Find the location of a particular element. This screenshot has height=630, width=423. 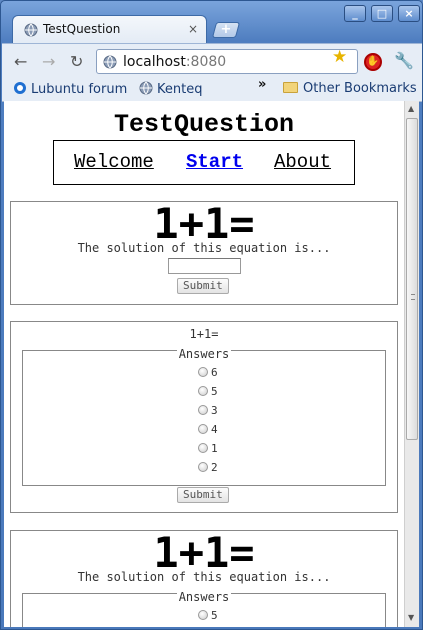

vertical-scrollbar: ▲ ▼ is located at coordinates (411, 364).